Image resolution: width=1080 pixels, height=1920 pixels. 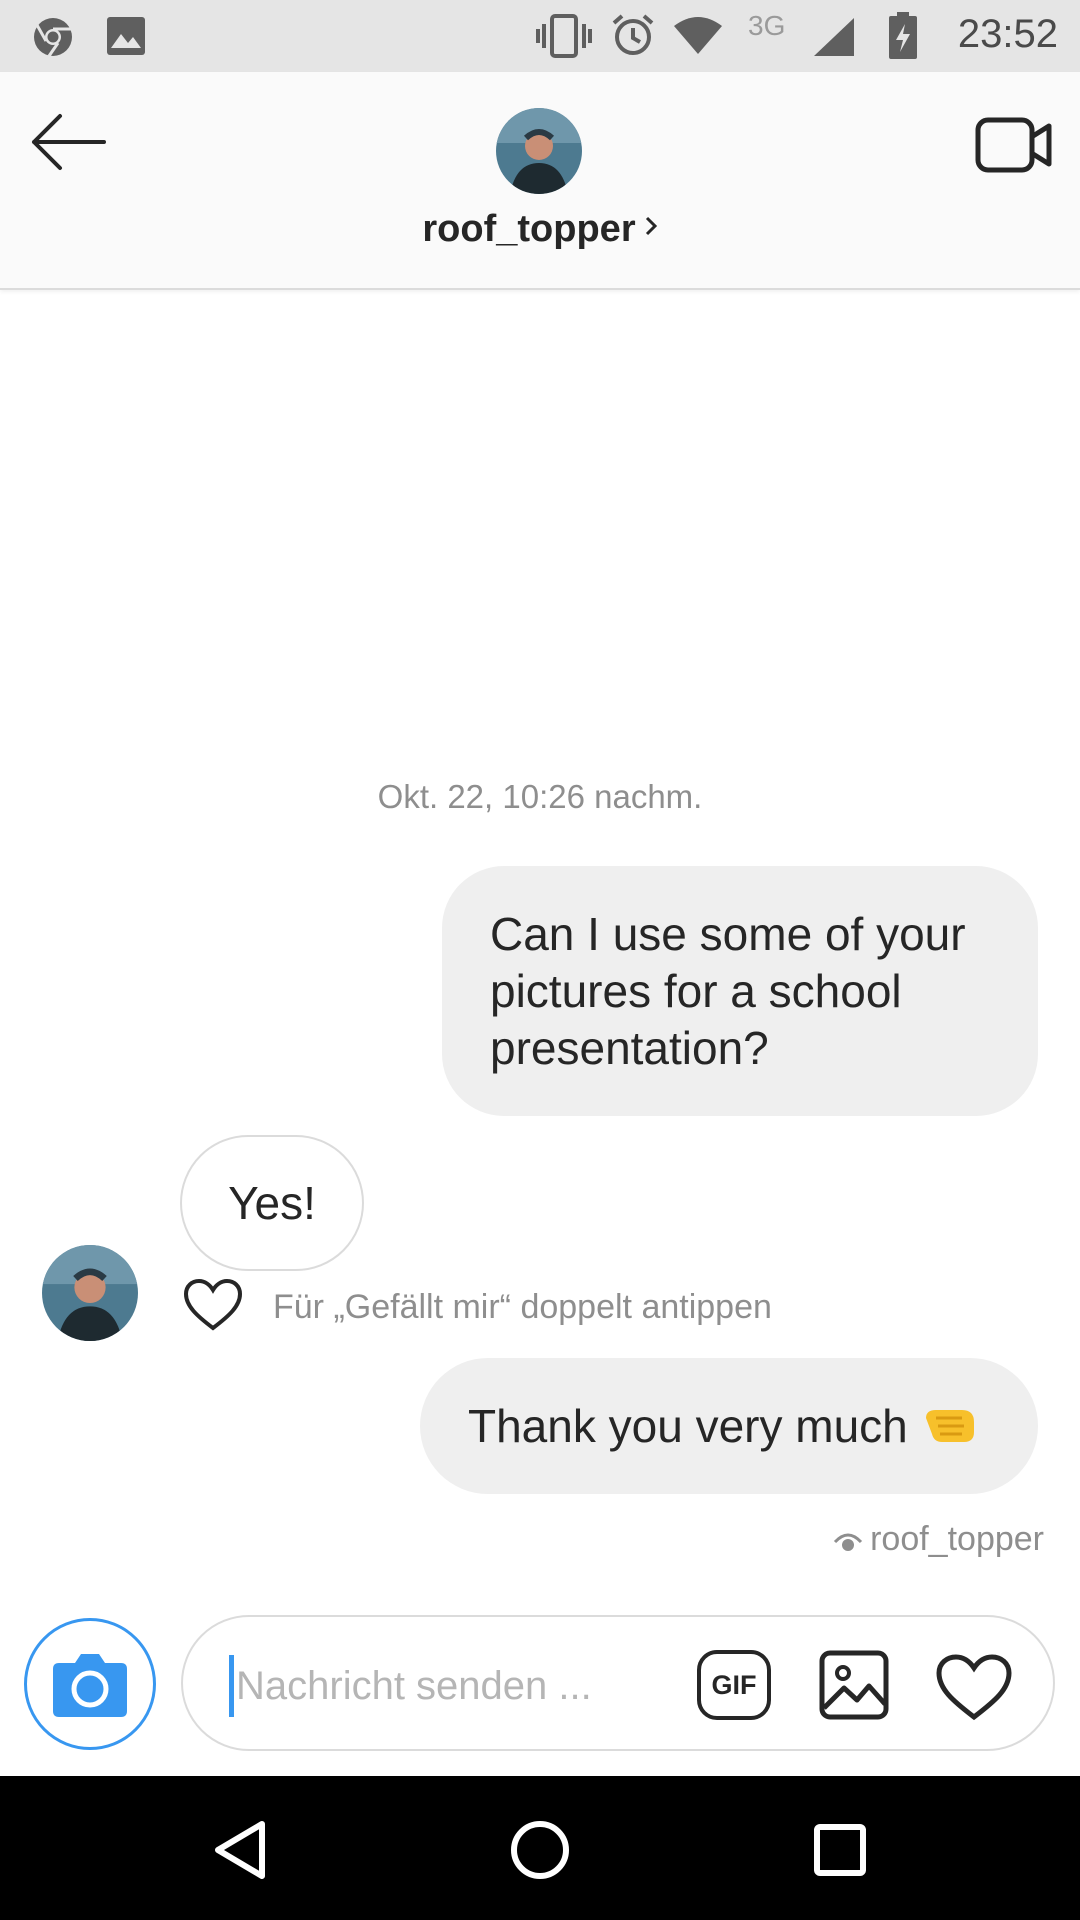 What do you see at coordinates (1007, 34) in the screenshot?
I see `clock: 23:52` at bounding box center [1007, 34].